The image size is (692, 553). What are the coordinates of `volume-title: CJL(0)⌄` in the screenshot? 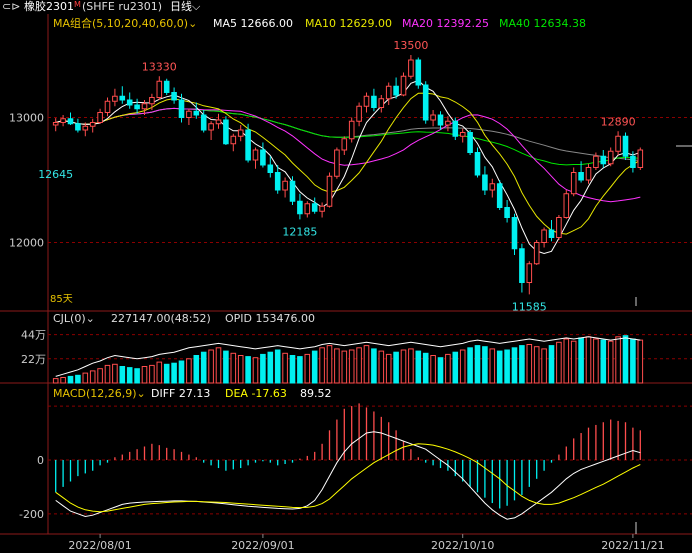 It's located at (74, 318).